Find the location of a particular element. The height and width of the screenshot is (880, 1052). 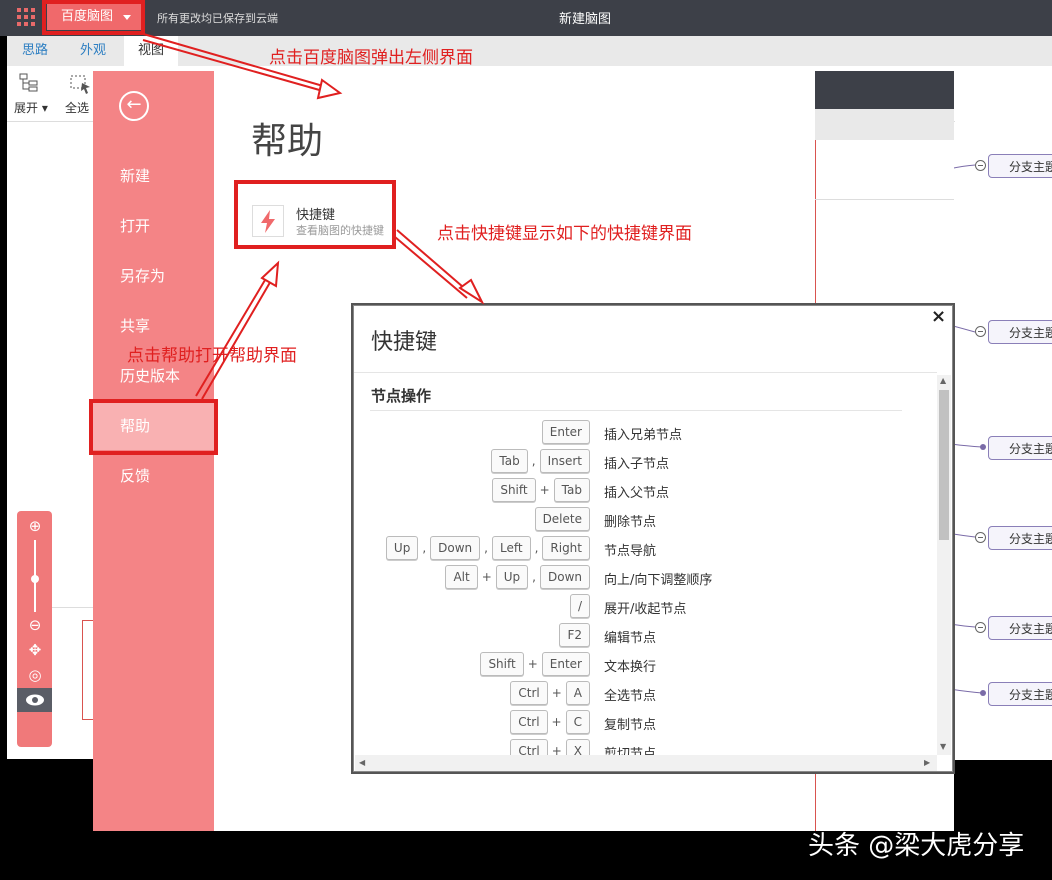

annotation-brand: 点击百度脑图弹出左侧界面 is located at coordinates (371, 58).